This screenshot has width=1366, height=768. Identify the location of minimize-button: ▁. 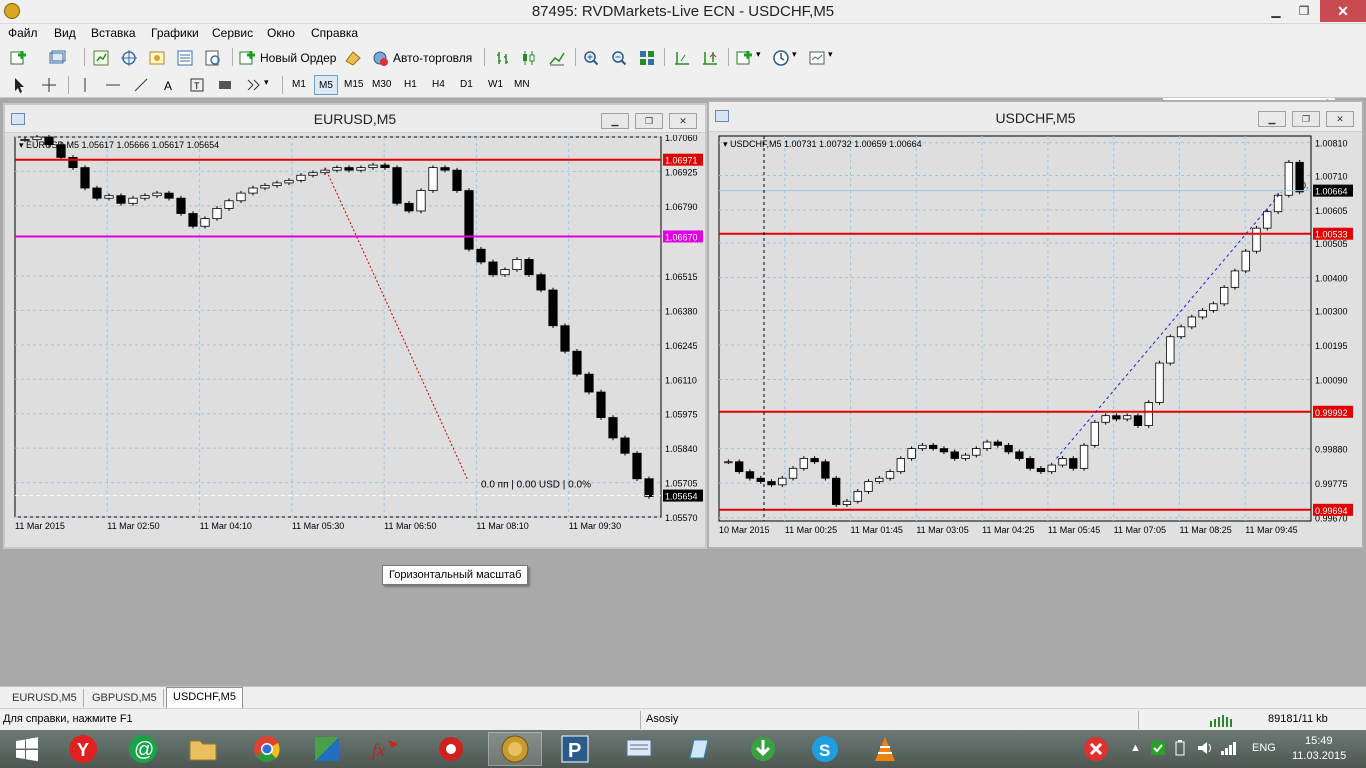
(1276, 11).